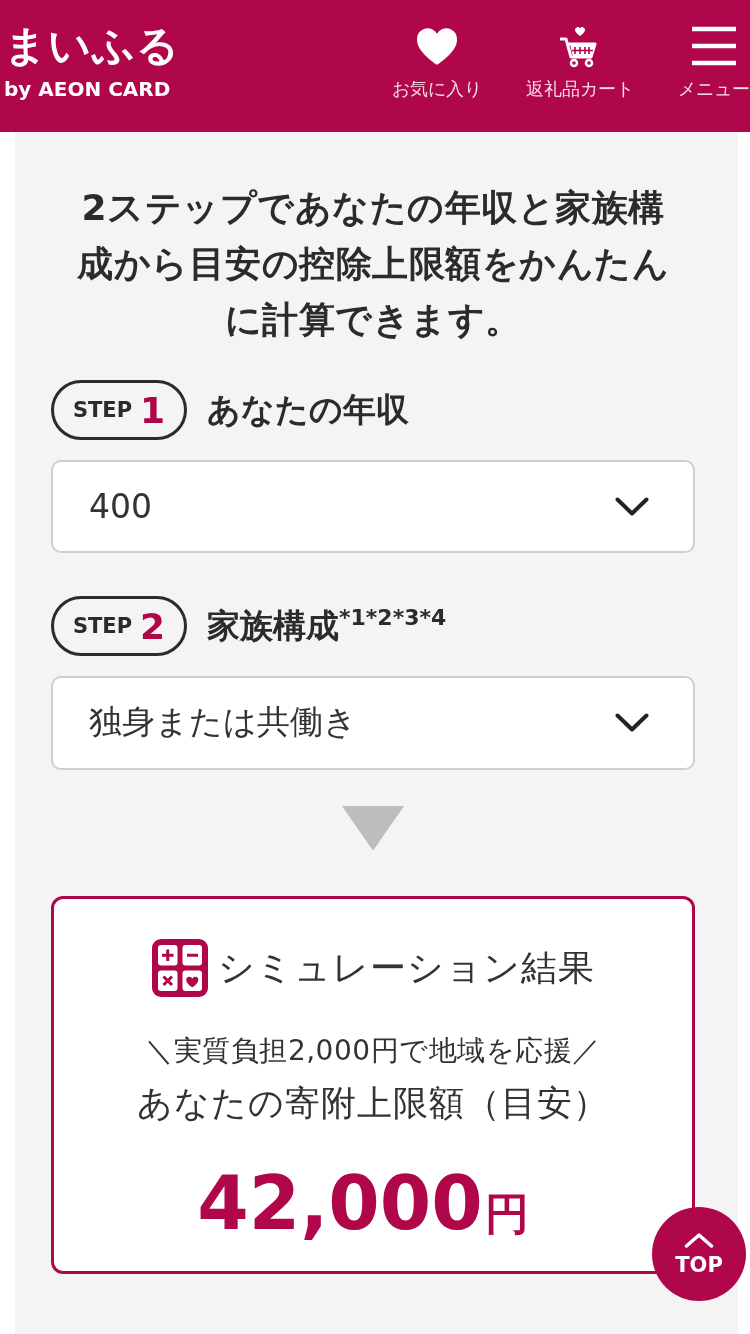 The width and height of the screenshot is (750, 1334). What do you see at coordinates (373, 1051) in the screenshot?
I see `tagline-text: ＼実質負担2,000円で地域を応援／` at bounding box center [373, 1051].